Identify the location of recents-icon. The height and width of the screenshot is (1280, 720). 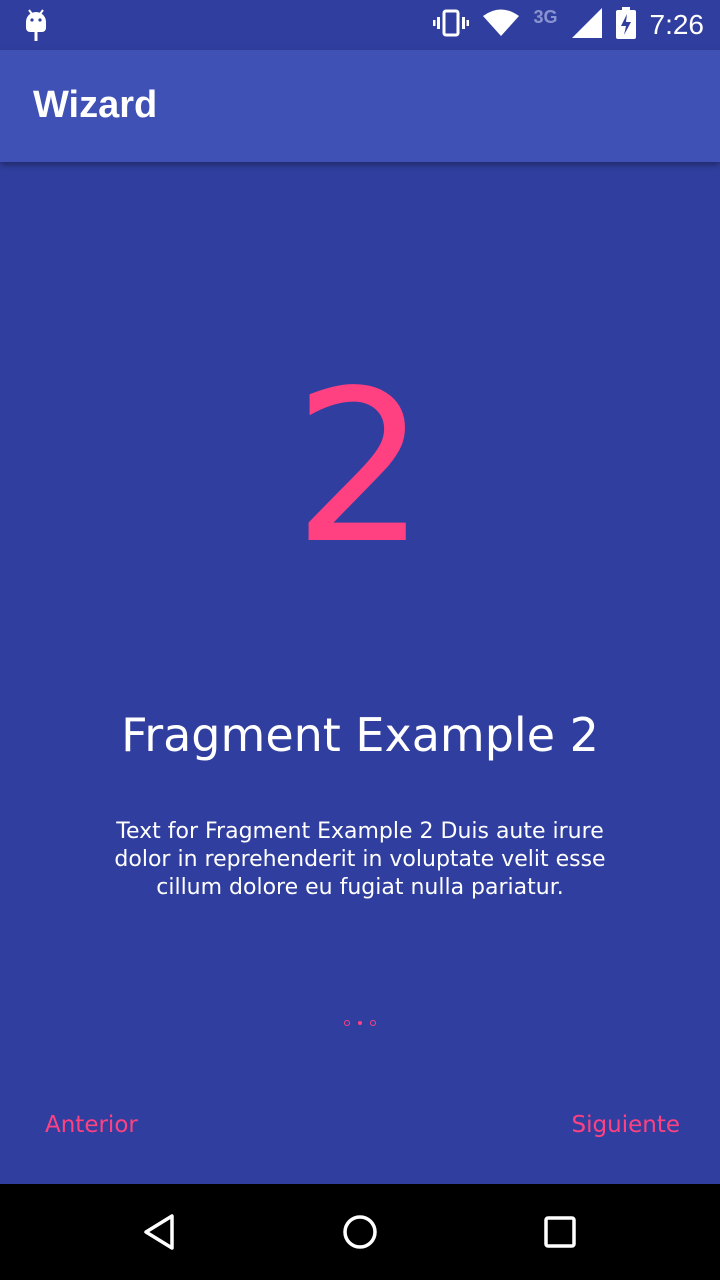
(560, 1232).